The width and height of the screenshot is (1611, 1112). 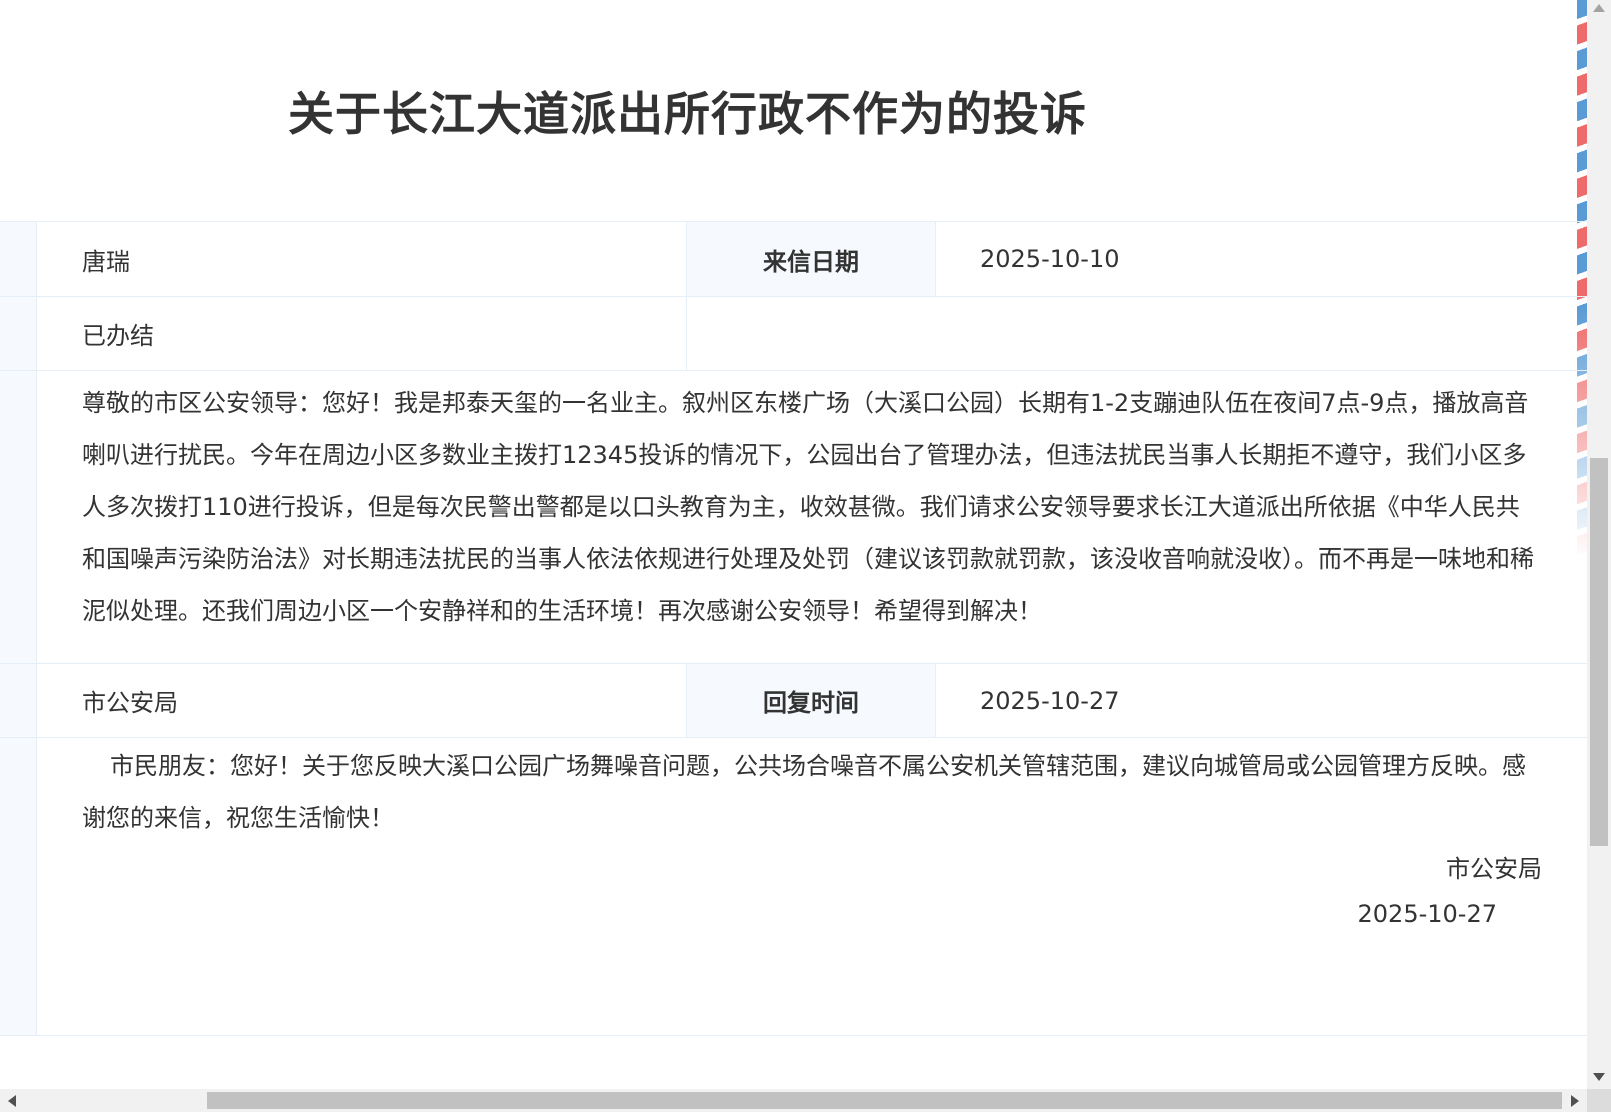 I want to click on status-row: 已办结, so click(x=793, y=334).